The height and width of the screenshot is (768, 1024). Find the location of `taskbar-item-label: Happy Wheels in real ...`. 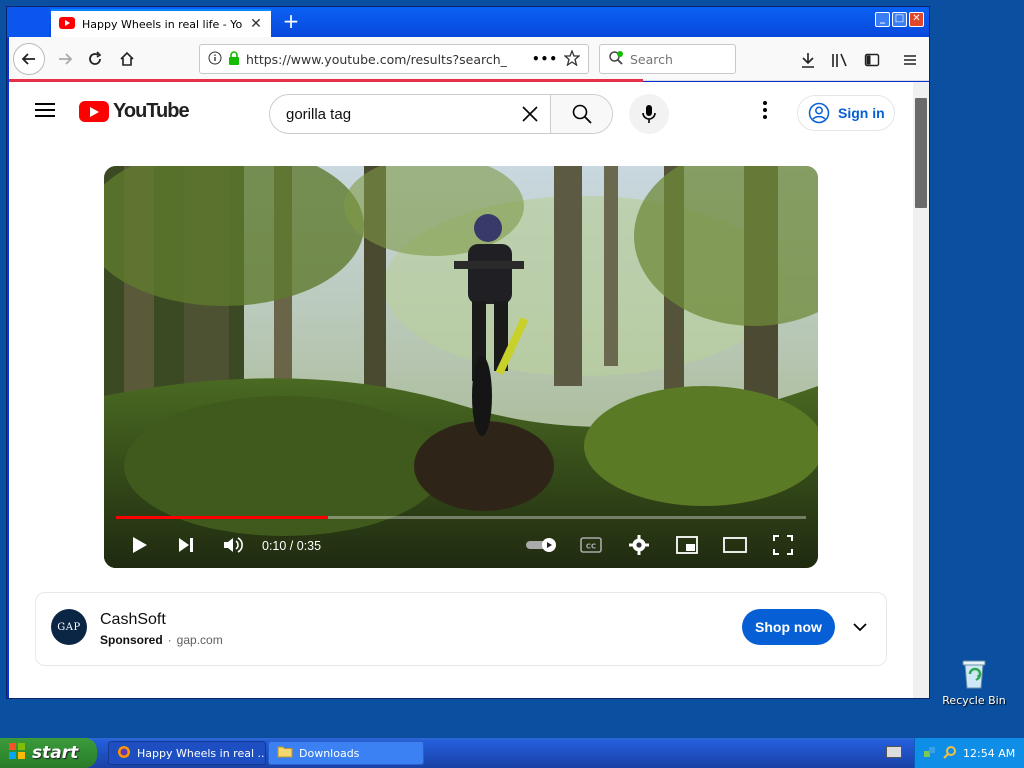

taskbar-item-label: Happy Wheels in real ... is located at coordinates (201, 753).